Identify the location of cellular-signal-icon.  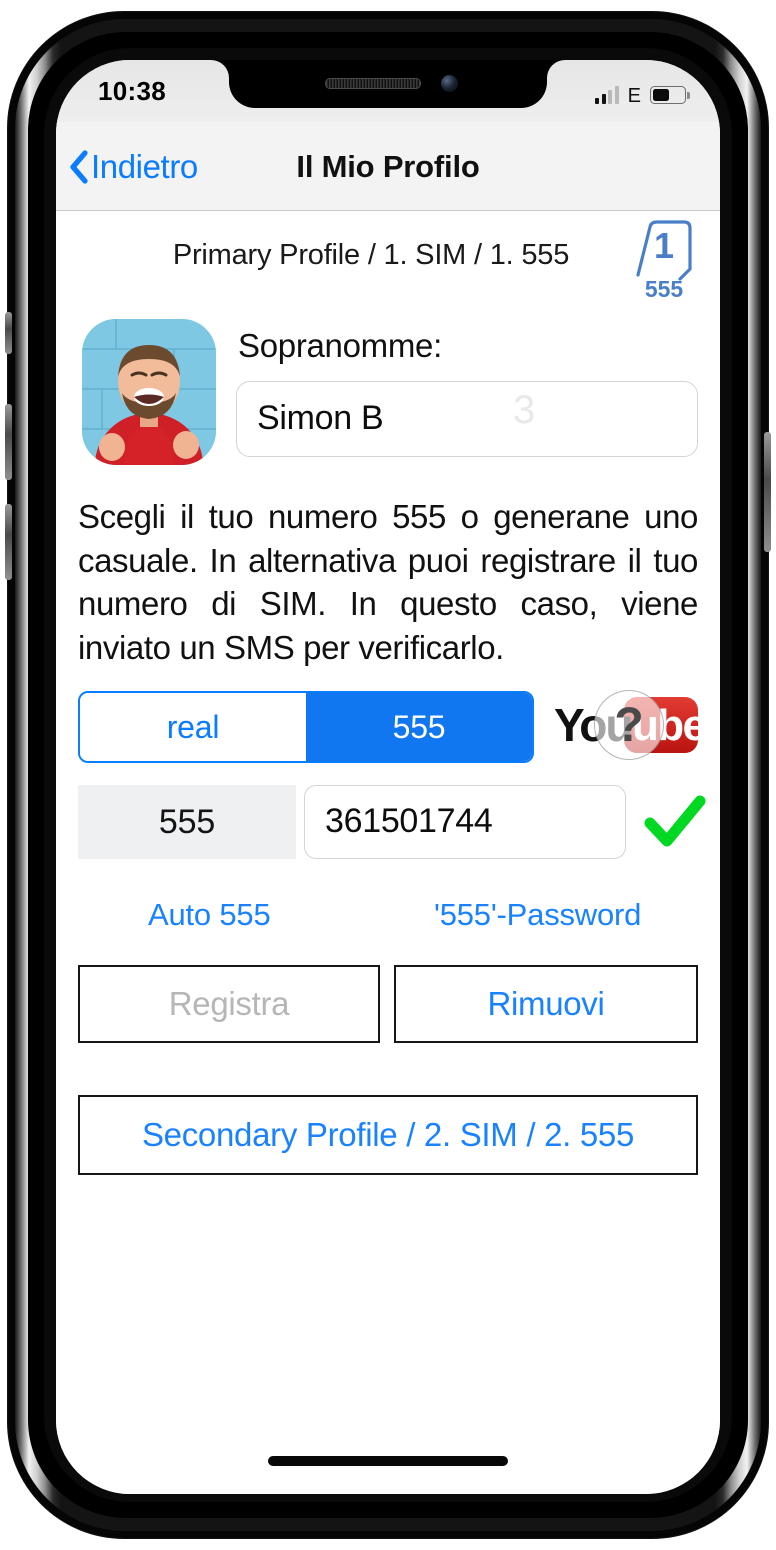
(607, 95).